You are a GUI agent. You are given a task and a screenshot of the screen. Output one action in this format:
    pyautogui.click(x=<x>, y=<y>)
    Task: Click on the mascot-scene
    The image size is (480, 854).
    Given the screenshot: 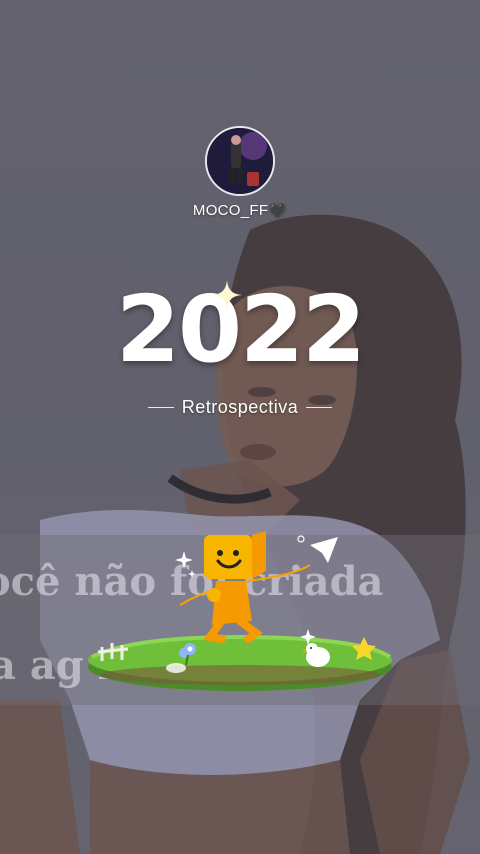 What is the action you would take?
    pyautogui.click(x=240, y=611)
    